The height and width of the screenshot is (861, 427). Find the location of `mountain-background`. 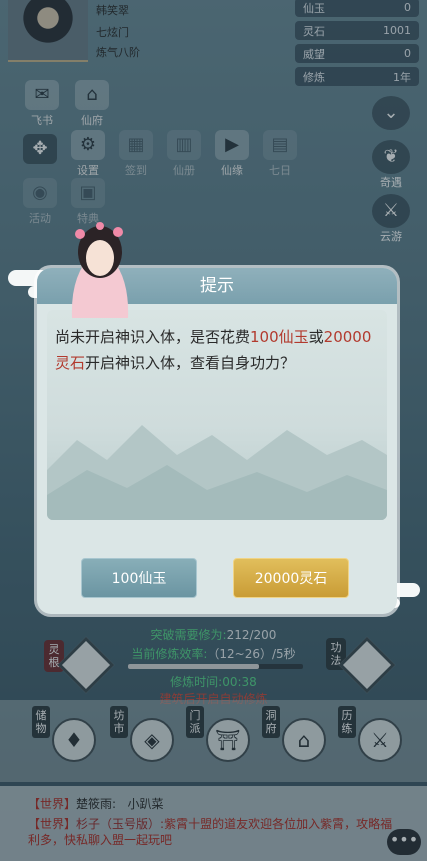

mountain-background is located at coordinates (217, 472).